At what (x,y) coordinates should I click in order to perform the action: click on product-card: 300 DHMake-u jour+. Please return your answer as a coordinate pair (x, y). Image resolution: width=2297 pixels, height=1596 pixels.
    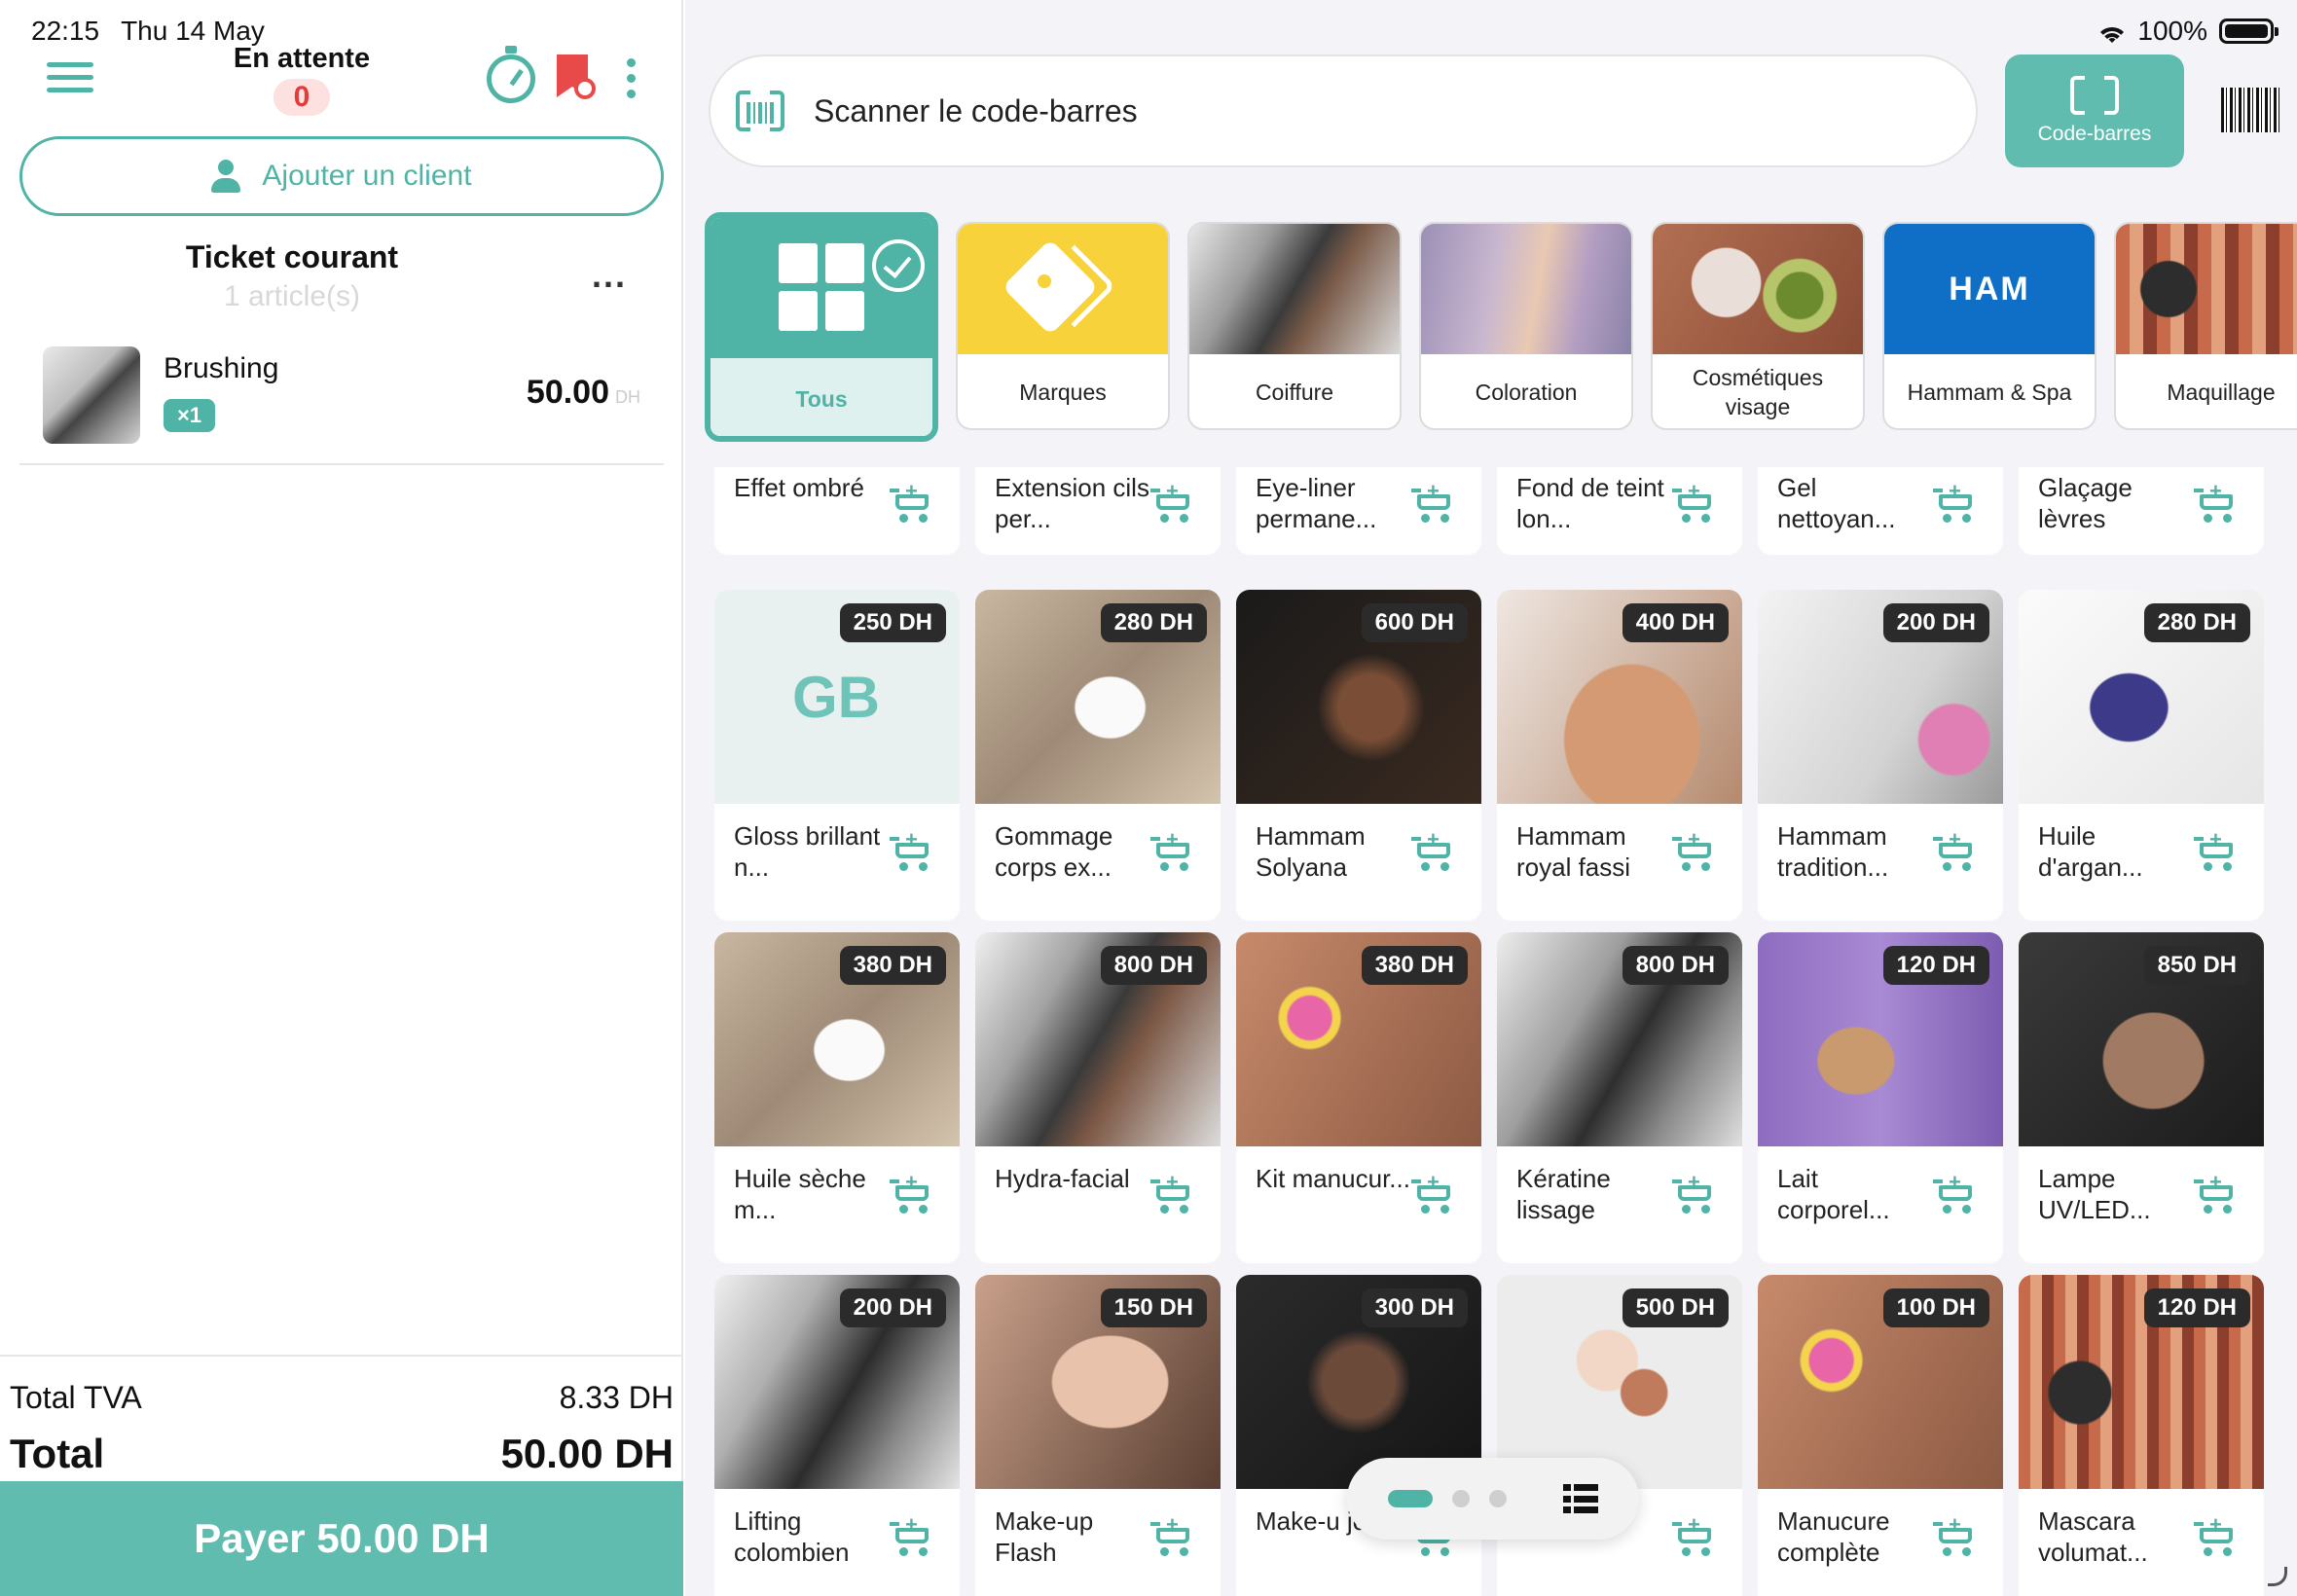
    Looking at the image, I should click on (1358, 1435).